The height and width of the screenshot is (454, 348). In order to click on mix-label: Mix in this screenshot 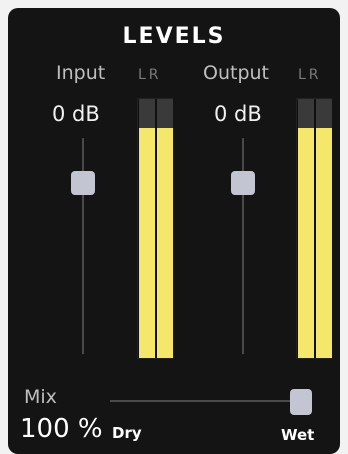, I will do `click(40, 397)`.